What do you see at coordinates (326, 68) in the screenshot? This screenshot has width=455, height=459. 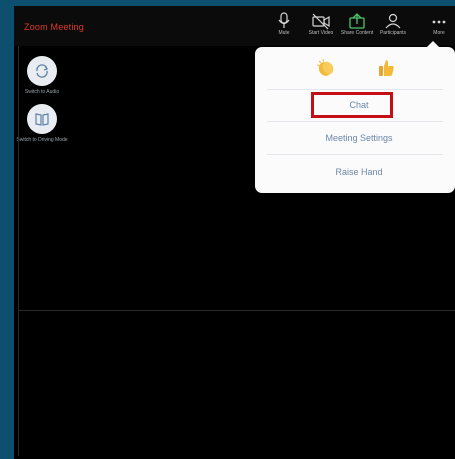 I see `clapping-hands-icon` at bounding box center [326, 68].